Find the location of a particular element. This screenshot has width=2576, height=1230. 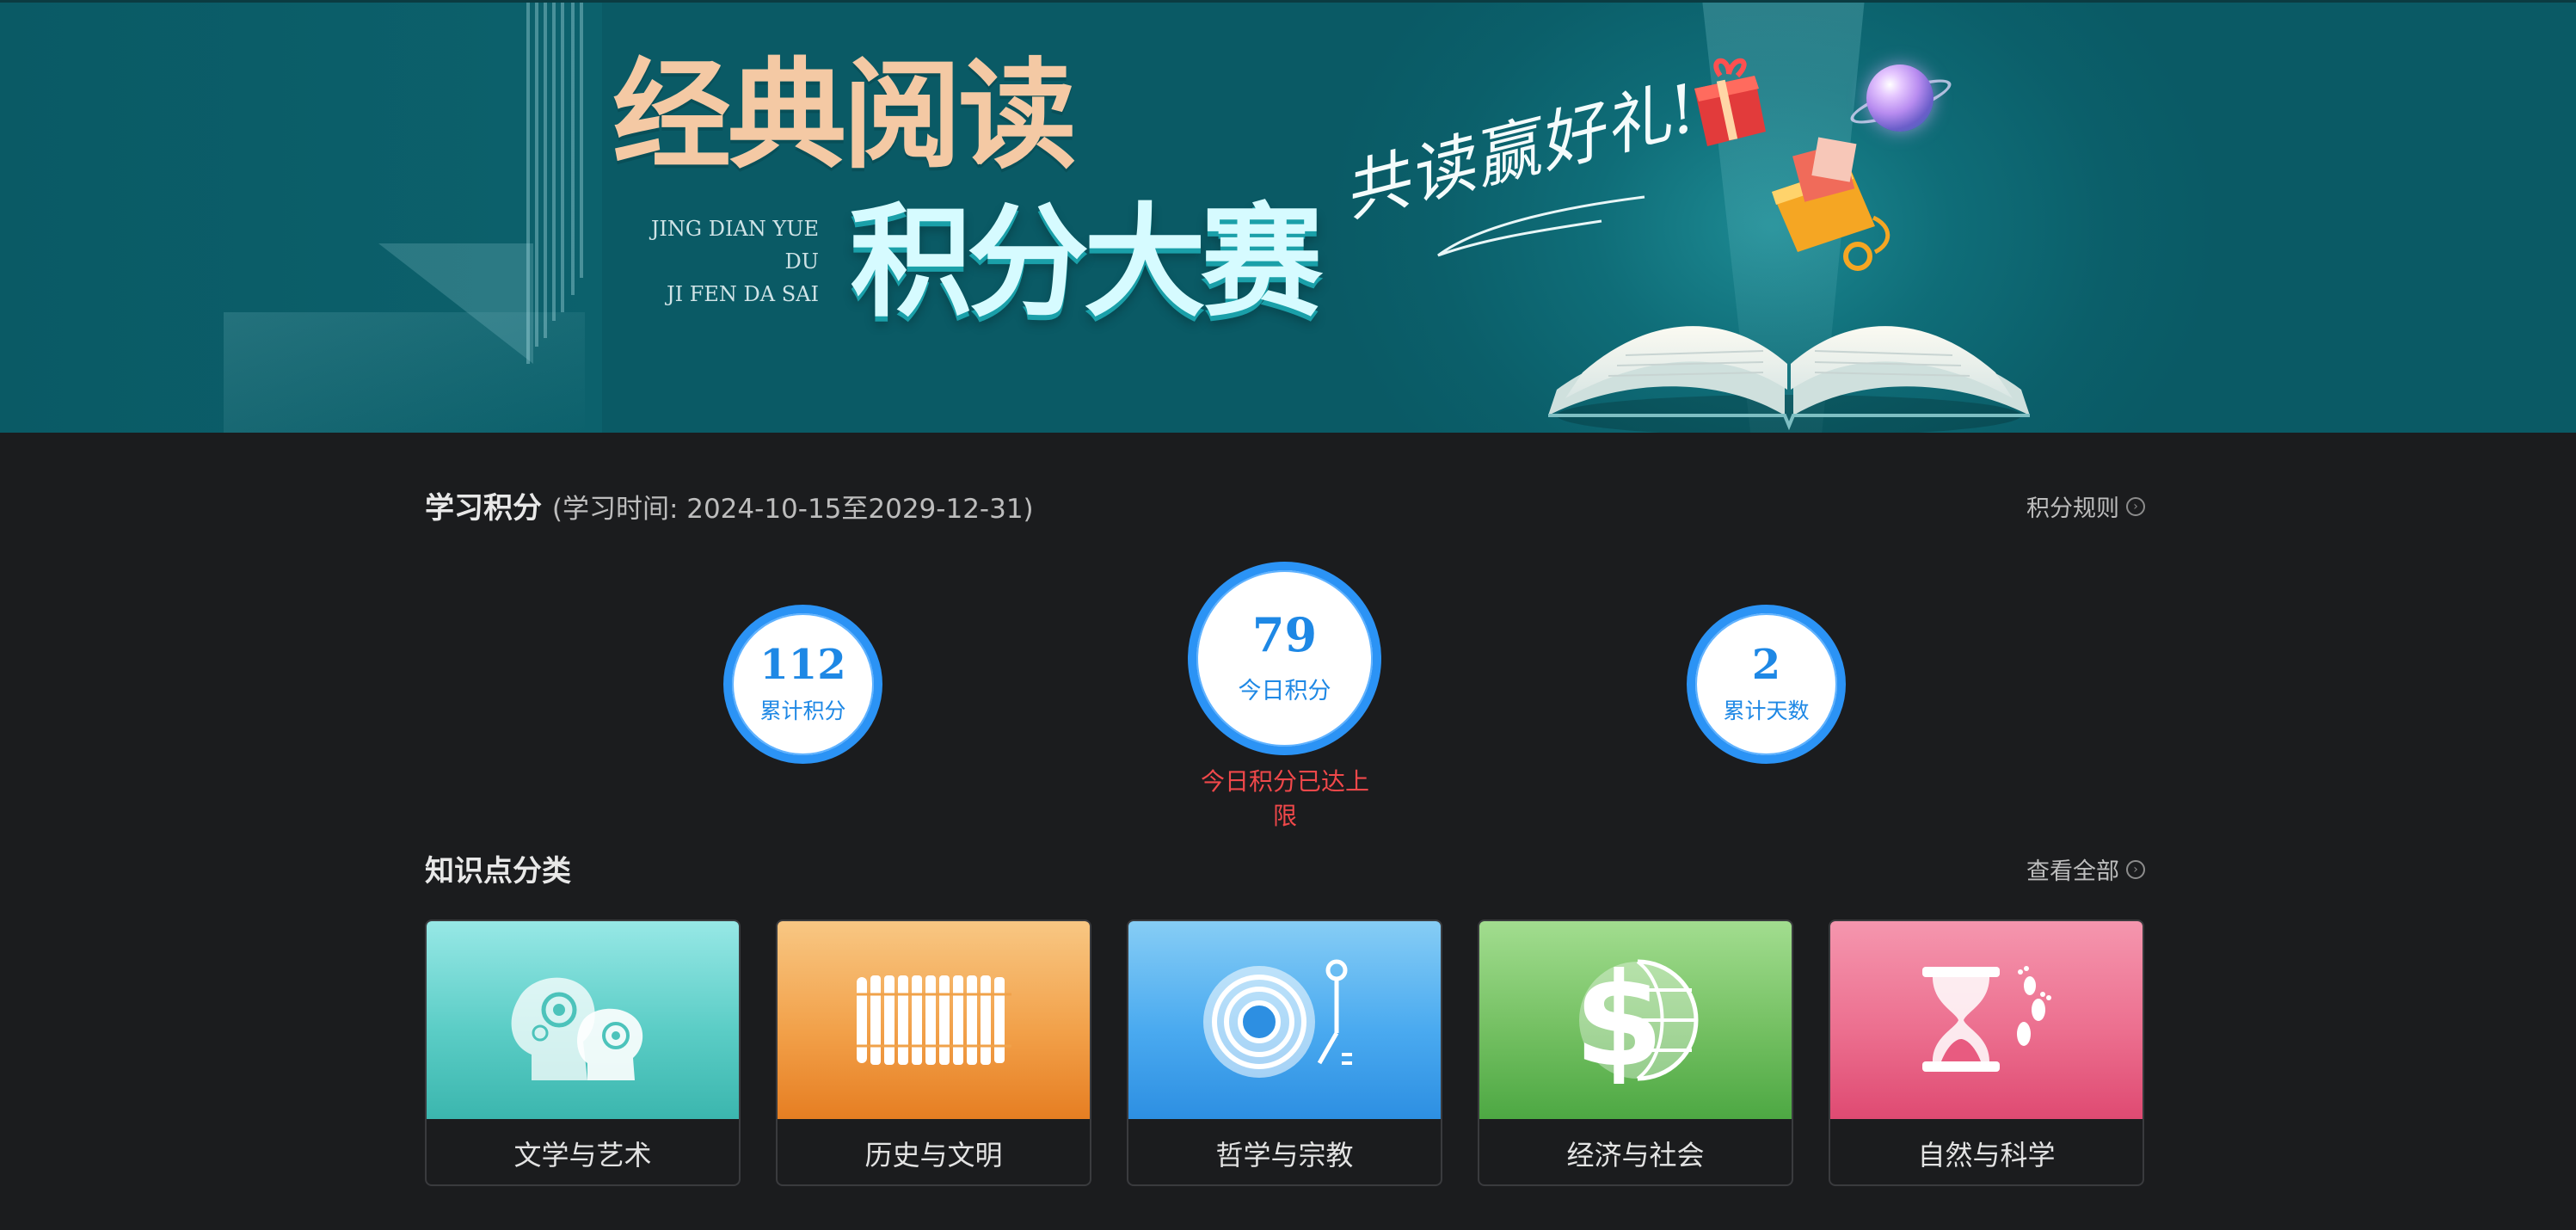

book-pages-fold is located at coordinates (455, 303).